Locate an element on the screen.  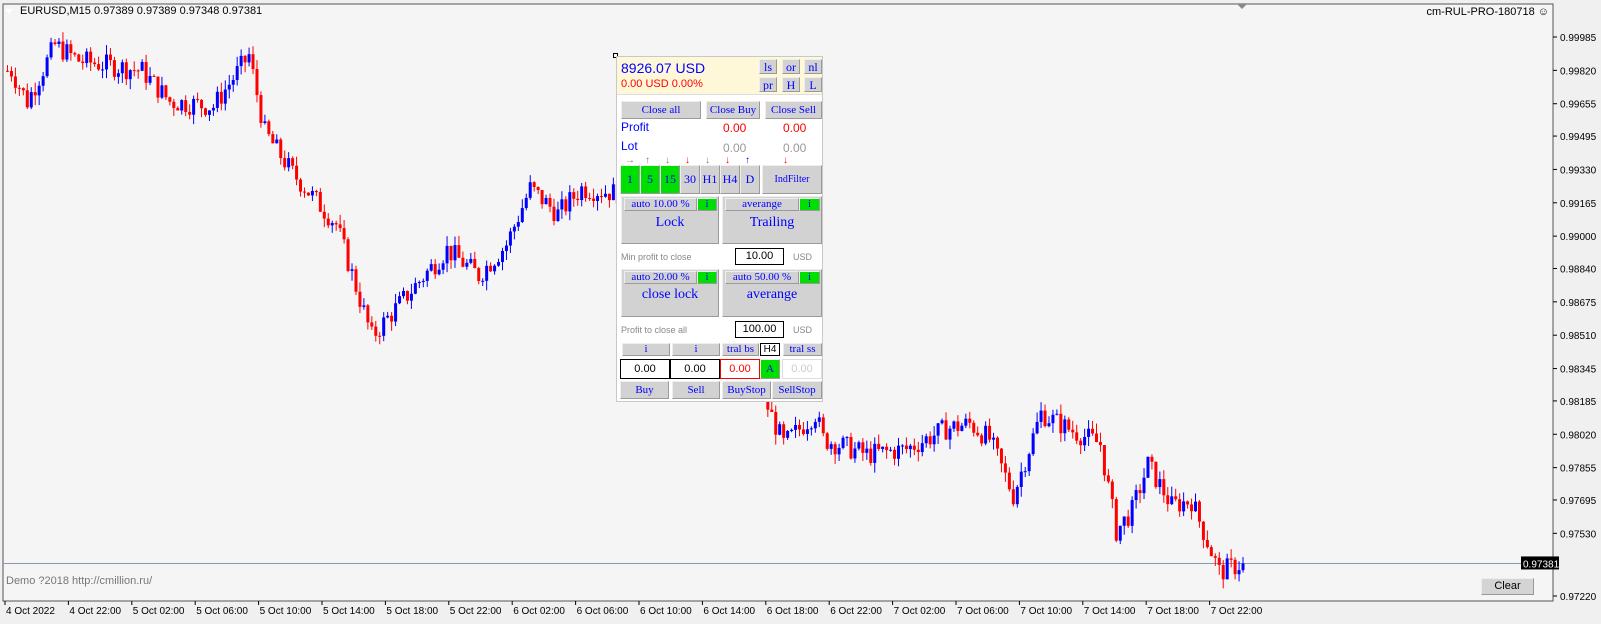
timeframe-button-15: 15 is located at coordinates (670, 179).